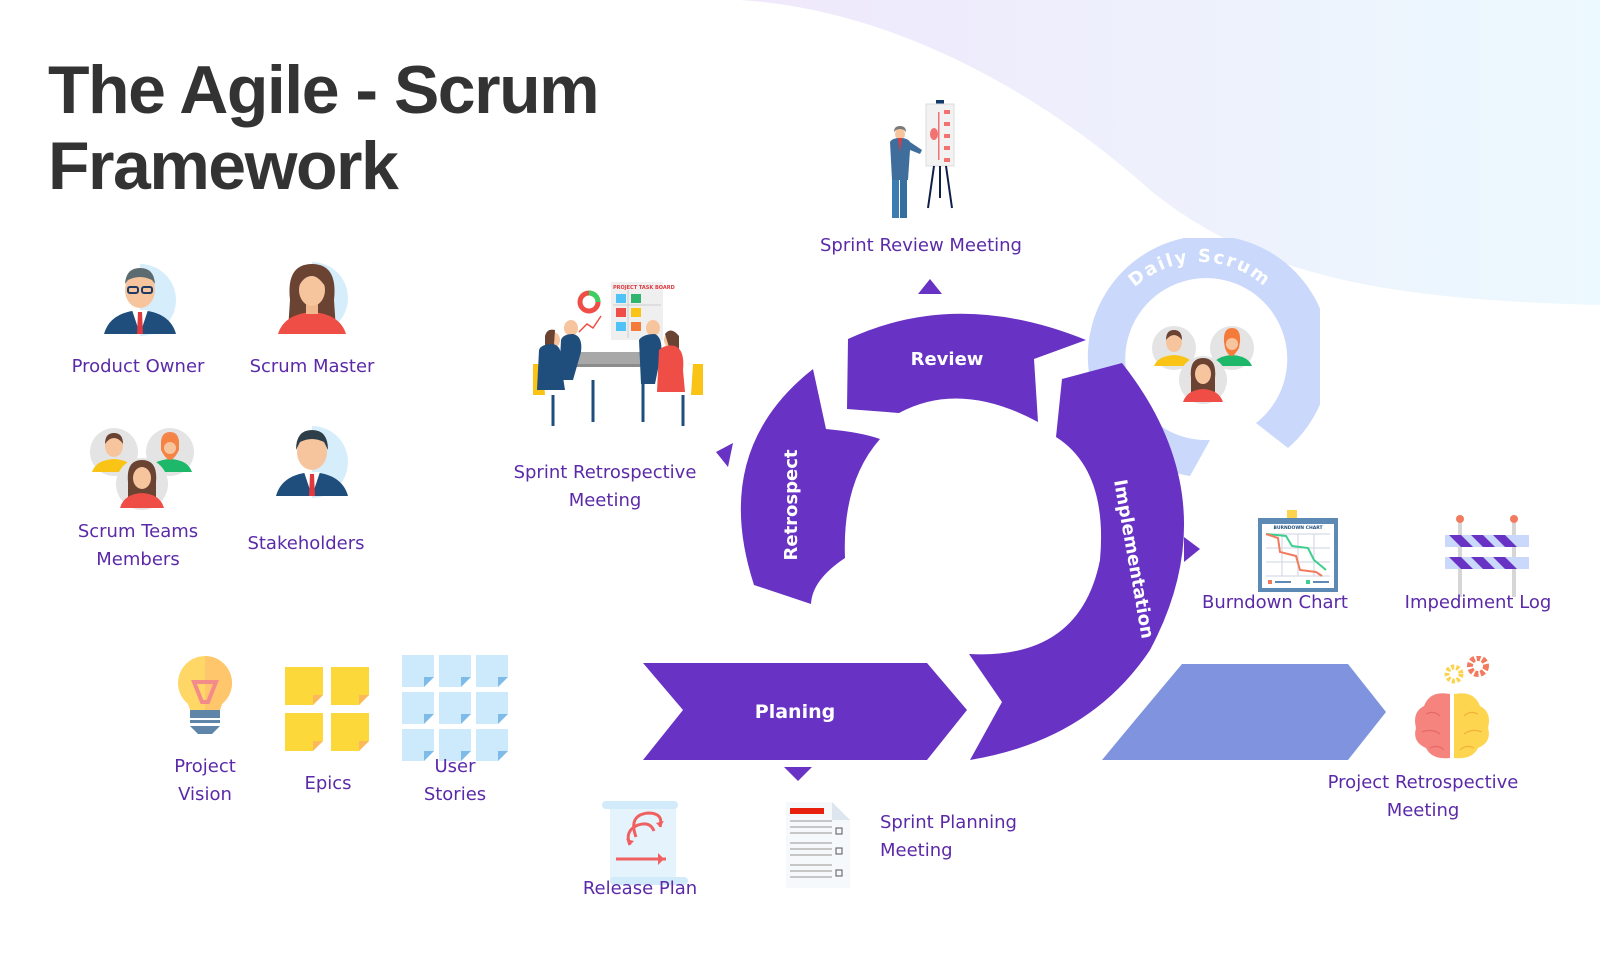  What do you see at coordinates (455, 766) in the screenshot?
I see `artifact-label-user-stories-line1: User` at bounding box center [455, 766].